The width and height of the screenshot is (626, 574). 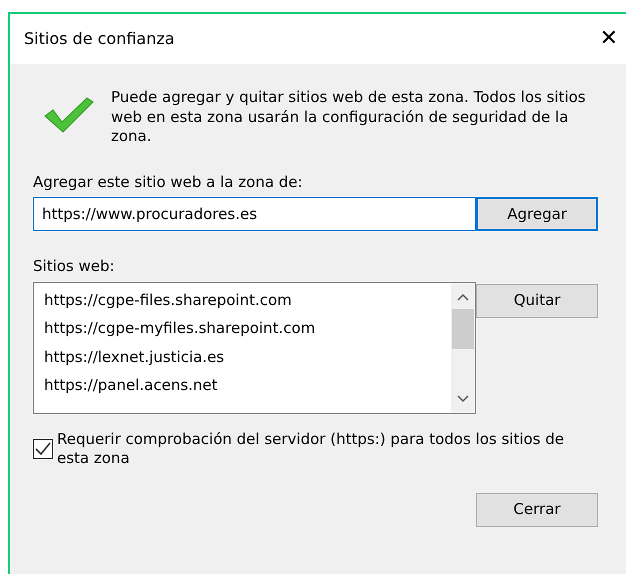 I want to click on url-input-field: https://www.procuradores.es, so click(x=254, y=214).